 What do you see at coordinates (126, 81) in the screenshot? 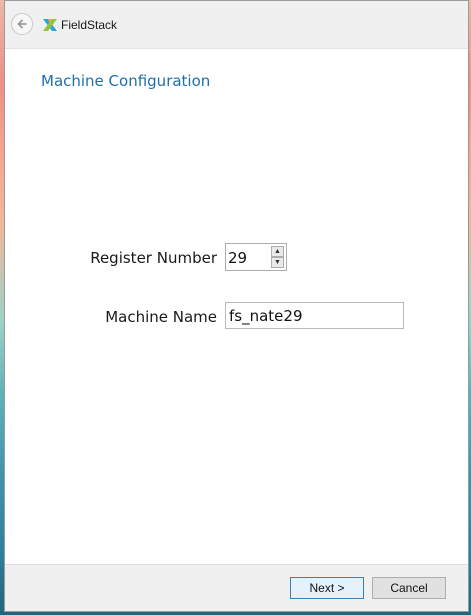
I see `page-title: Machine Configuration` at bounding box center [126, 81].